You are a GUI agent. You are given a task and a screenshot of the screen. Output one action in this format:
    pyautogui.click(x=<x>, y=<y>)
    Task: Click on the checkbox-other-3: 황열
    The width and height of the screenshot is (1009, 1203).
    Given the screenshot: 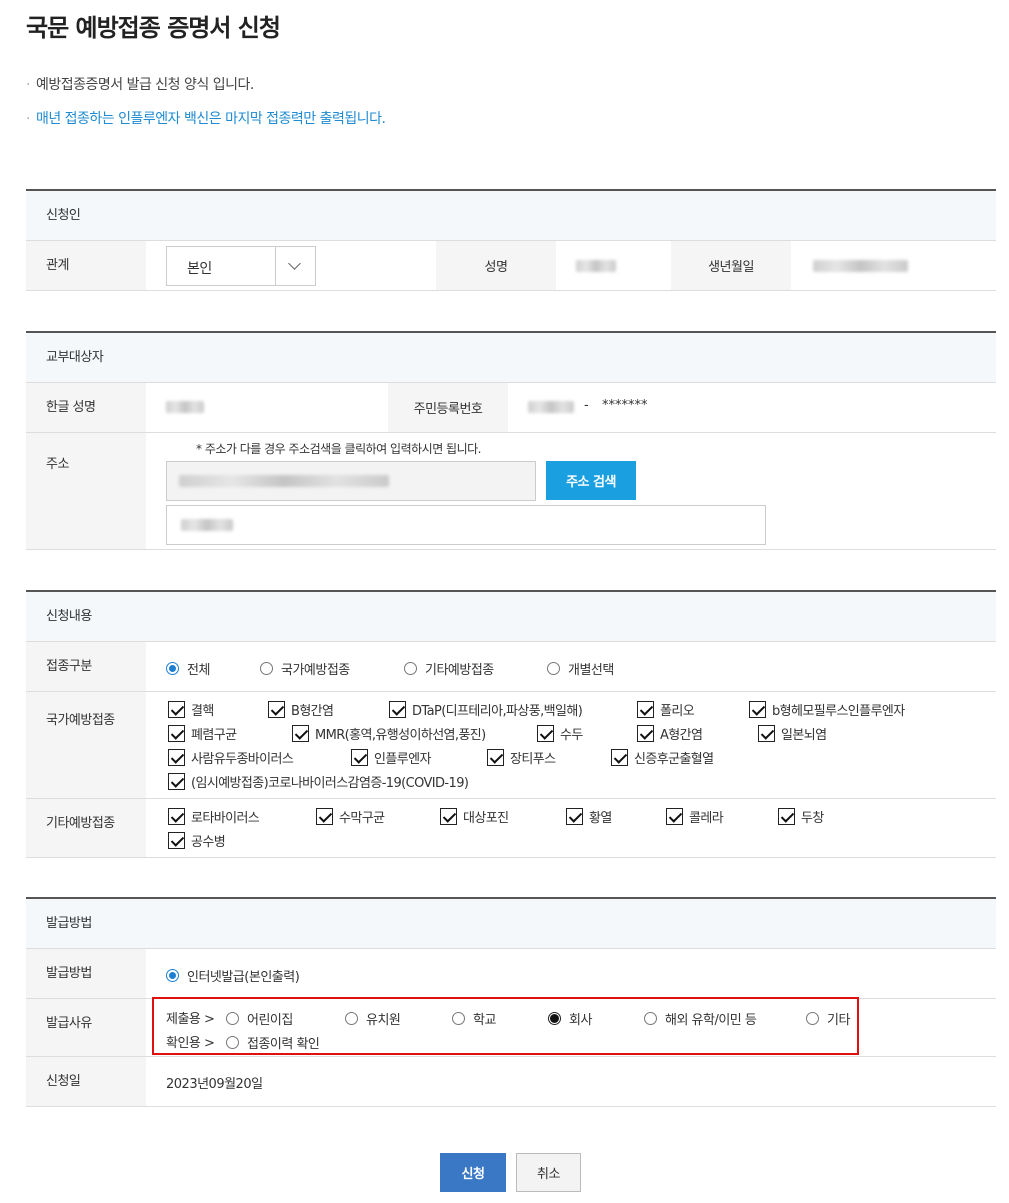 What is the action you would take?
    pyautogui.click(x=589, y=816)
    